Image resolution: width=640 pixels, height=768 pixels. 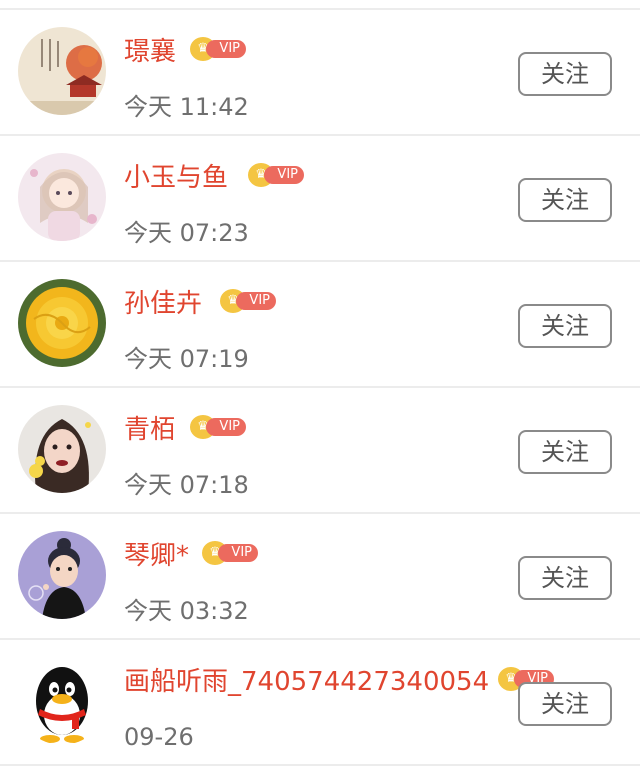 I want to click on user-name: 小玉与鱼, so click(x=176, y=178).